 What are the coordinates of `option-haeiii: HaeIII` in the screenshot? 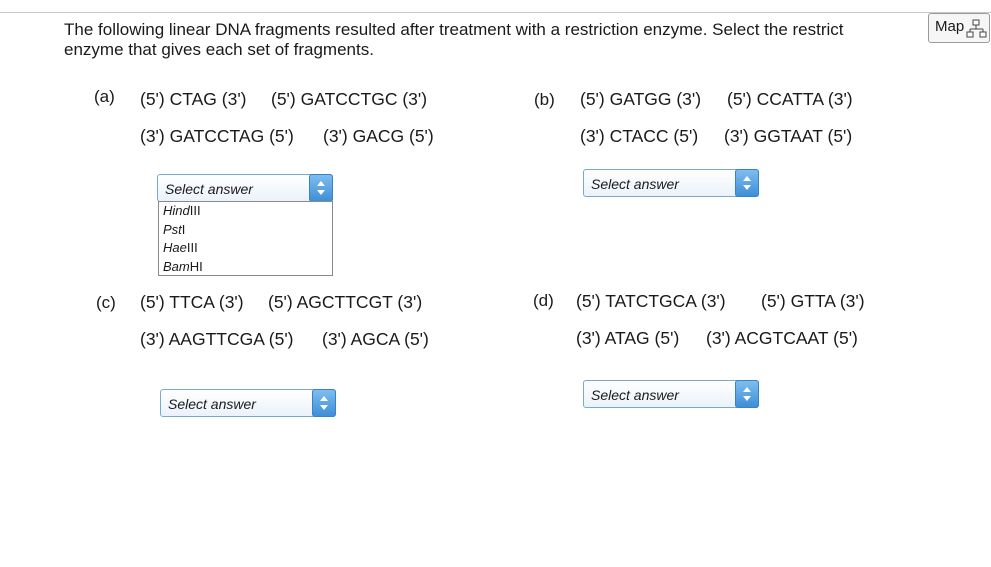 It's located at (245, 248).